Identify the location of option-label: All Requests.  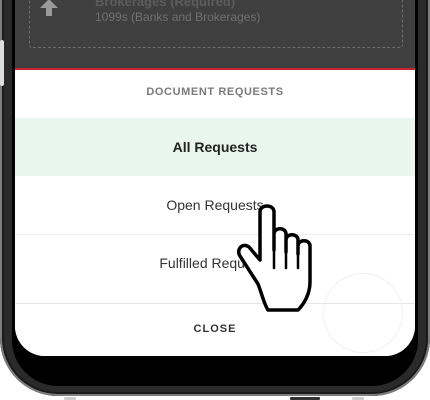
(215, 147).